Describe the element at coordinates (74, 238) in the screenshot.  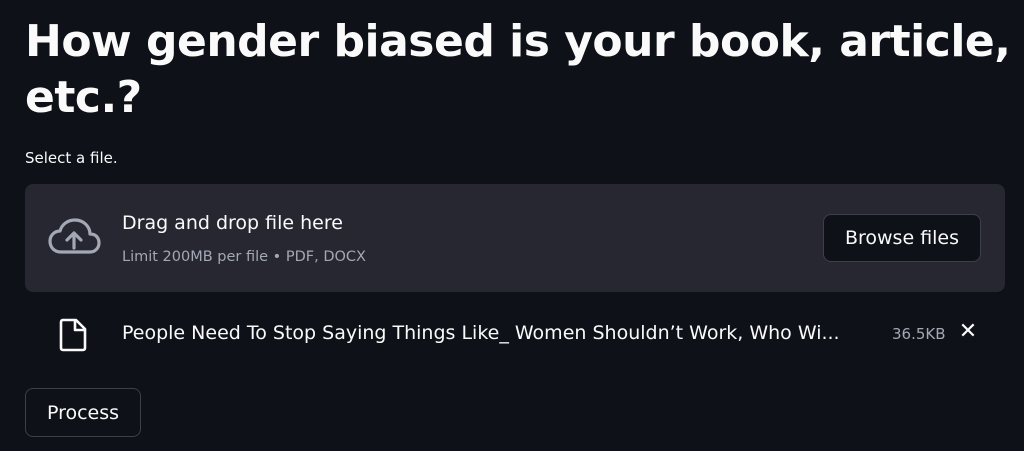
I see `cloud-upload-icon` at that location.